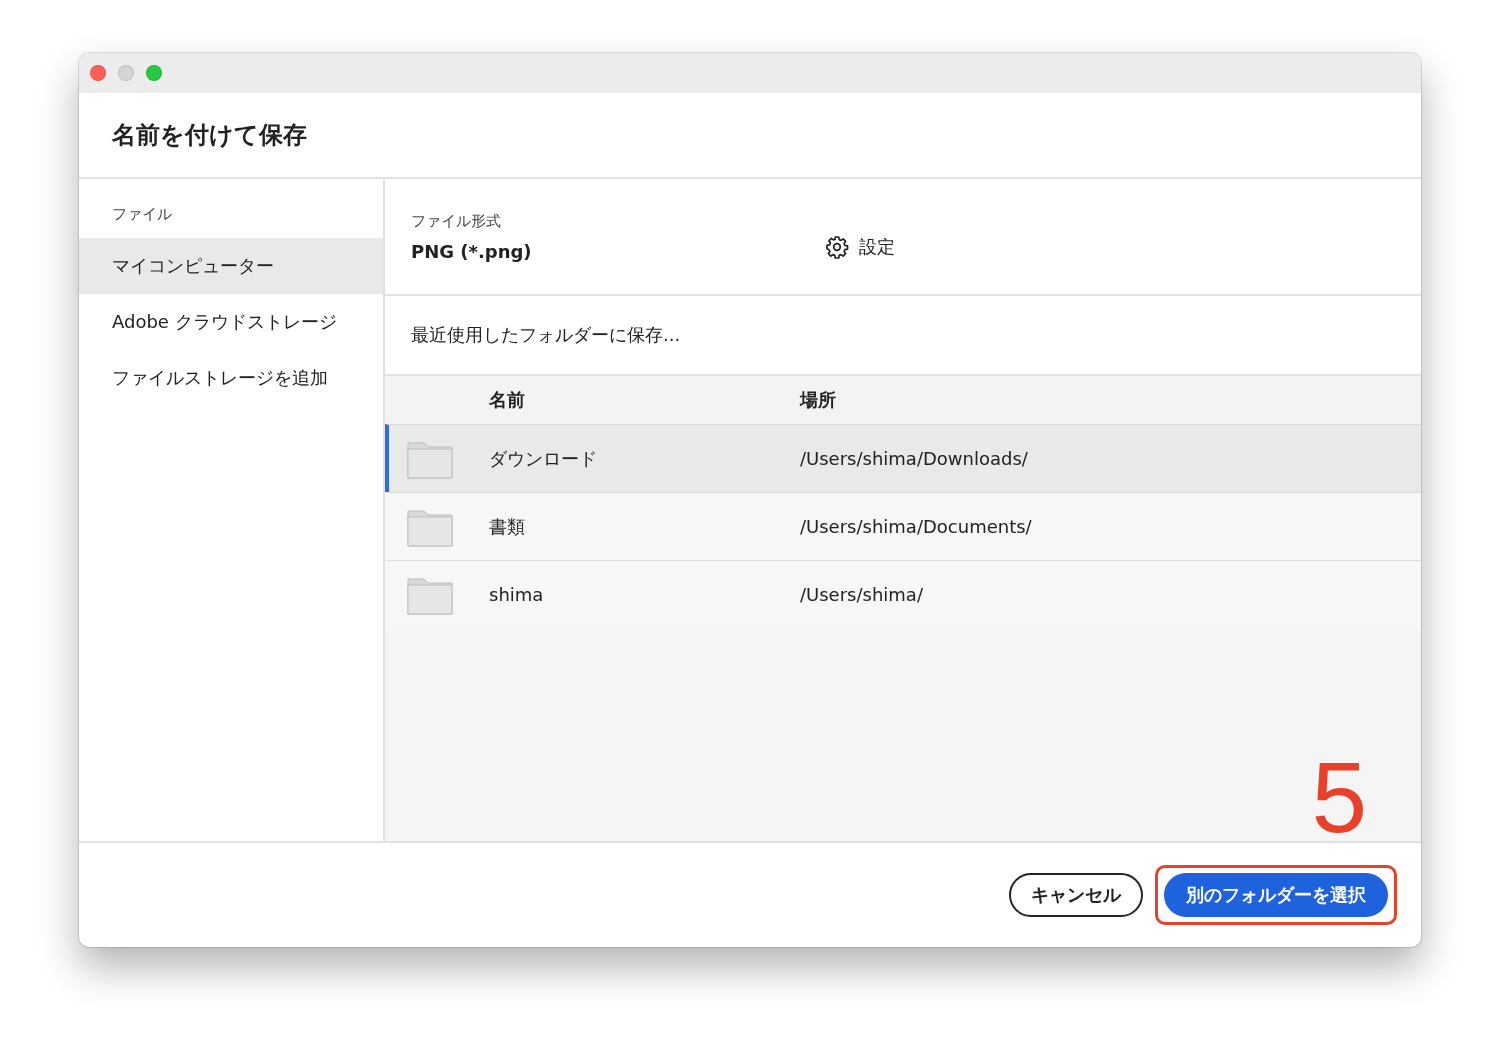 This screenshot has height=1052, width=1500. I want to click on format-label: ファイル形式, so click(456, 221).